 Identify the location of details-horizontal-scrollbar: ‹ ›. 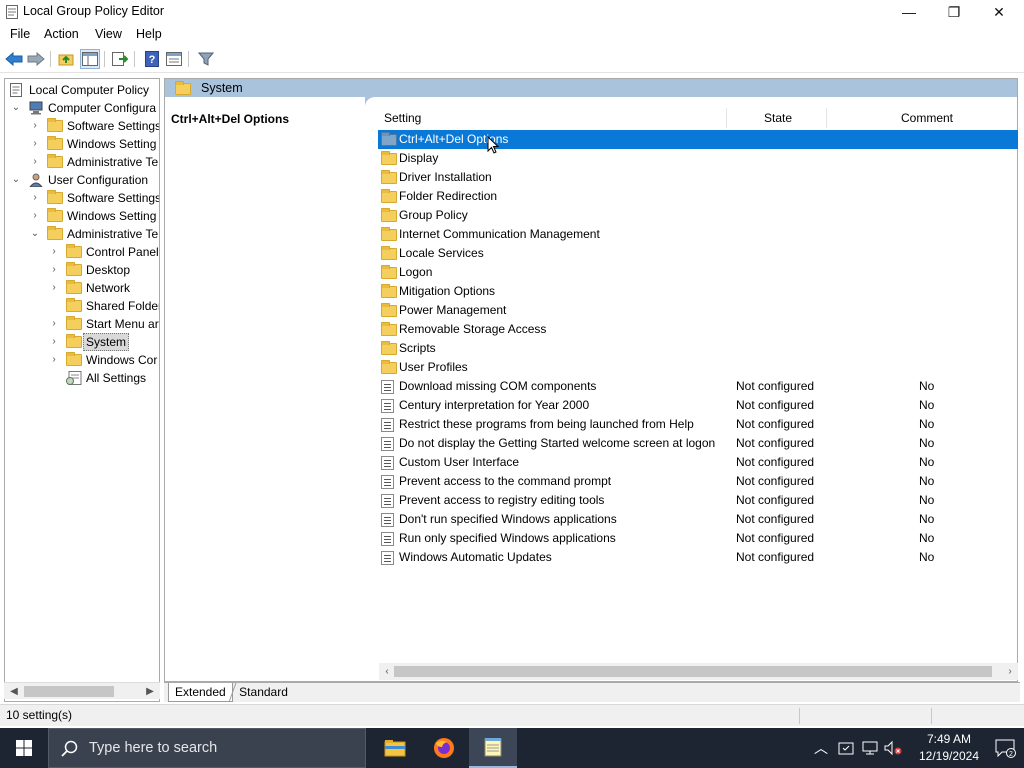
(698, 671).